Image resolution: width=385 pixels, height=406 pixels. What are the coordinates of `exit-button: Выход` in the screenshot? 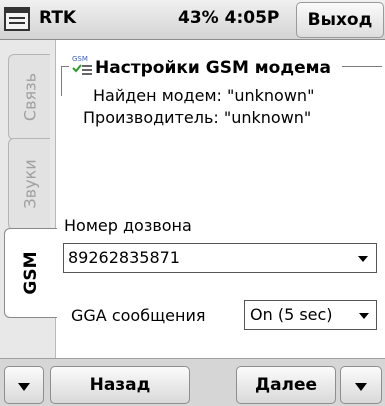 It's located at (340, 20).